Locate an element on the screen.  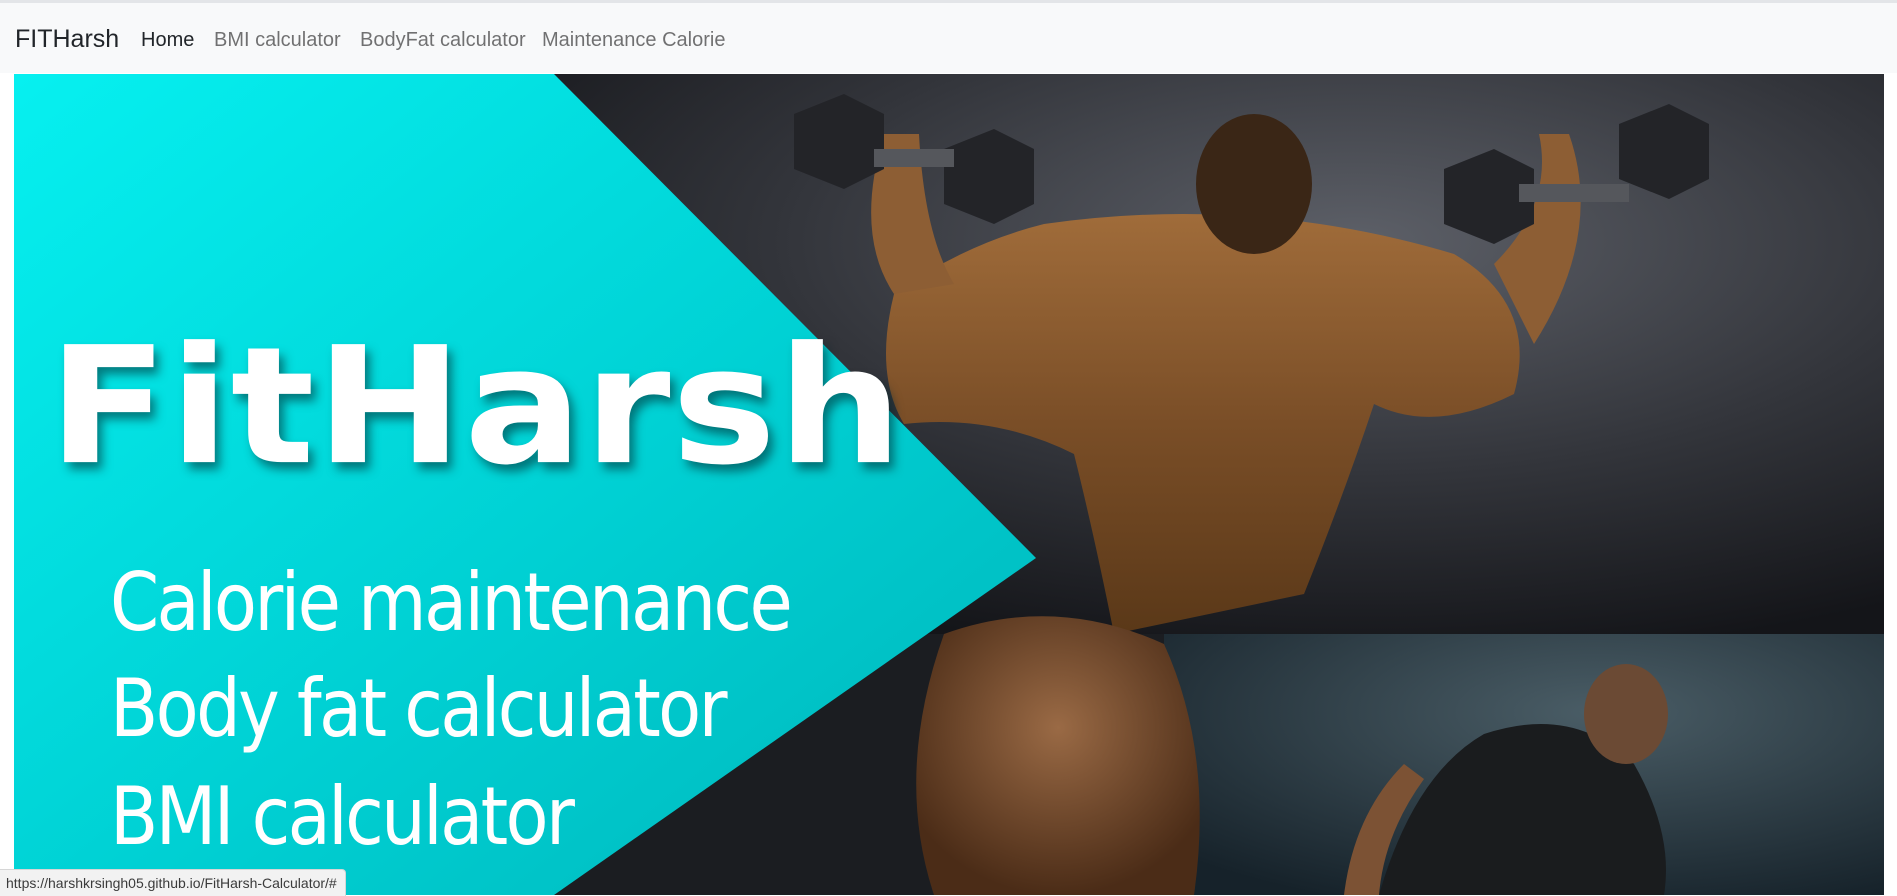
photo-back-head is located at coordinates (1254, 184).